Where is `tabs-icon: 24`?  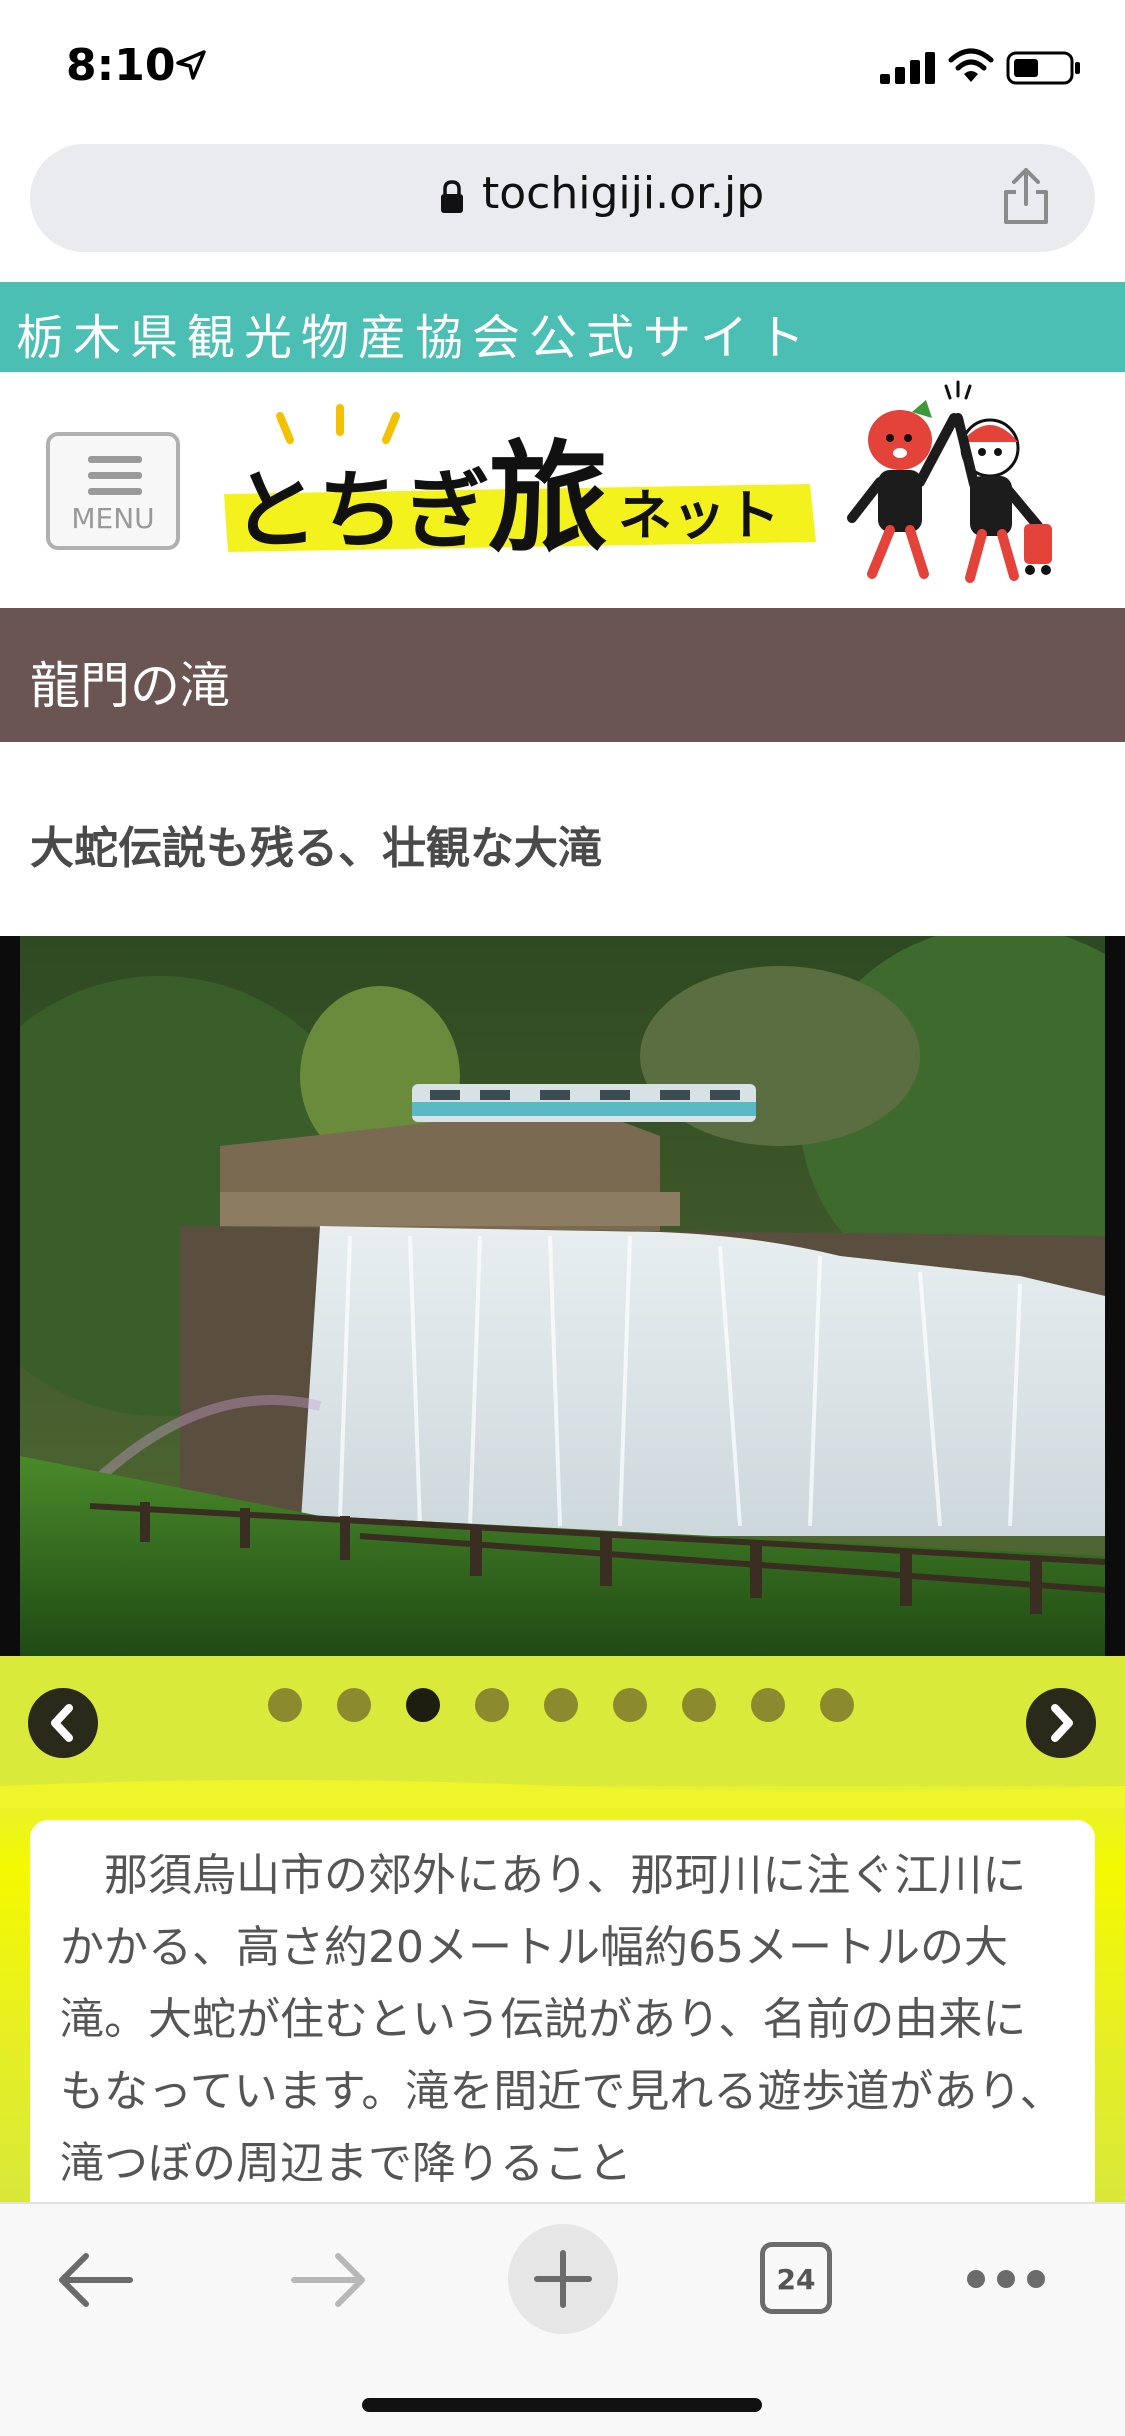
tabs-icon: 24 is located at coordinates (796, 2279).